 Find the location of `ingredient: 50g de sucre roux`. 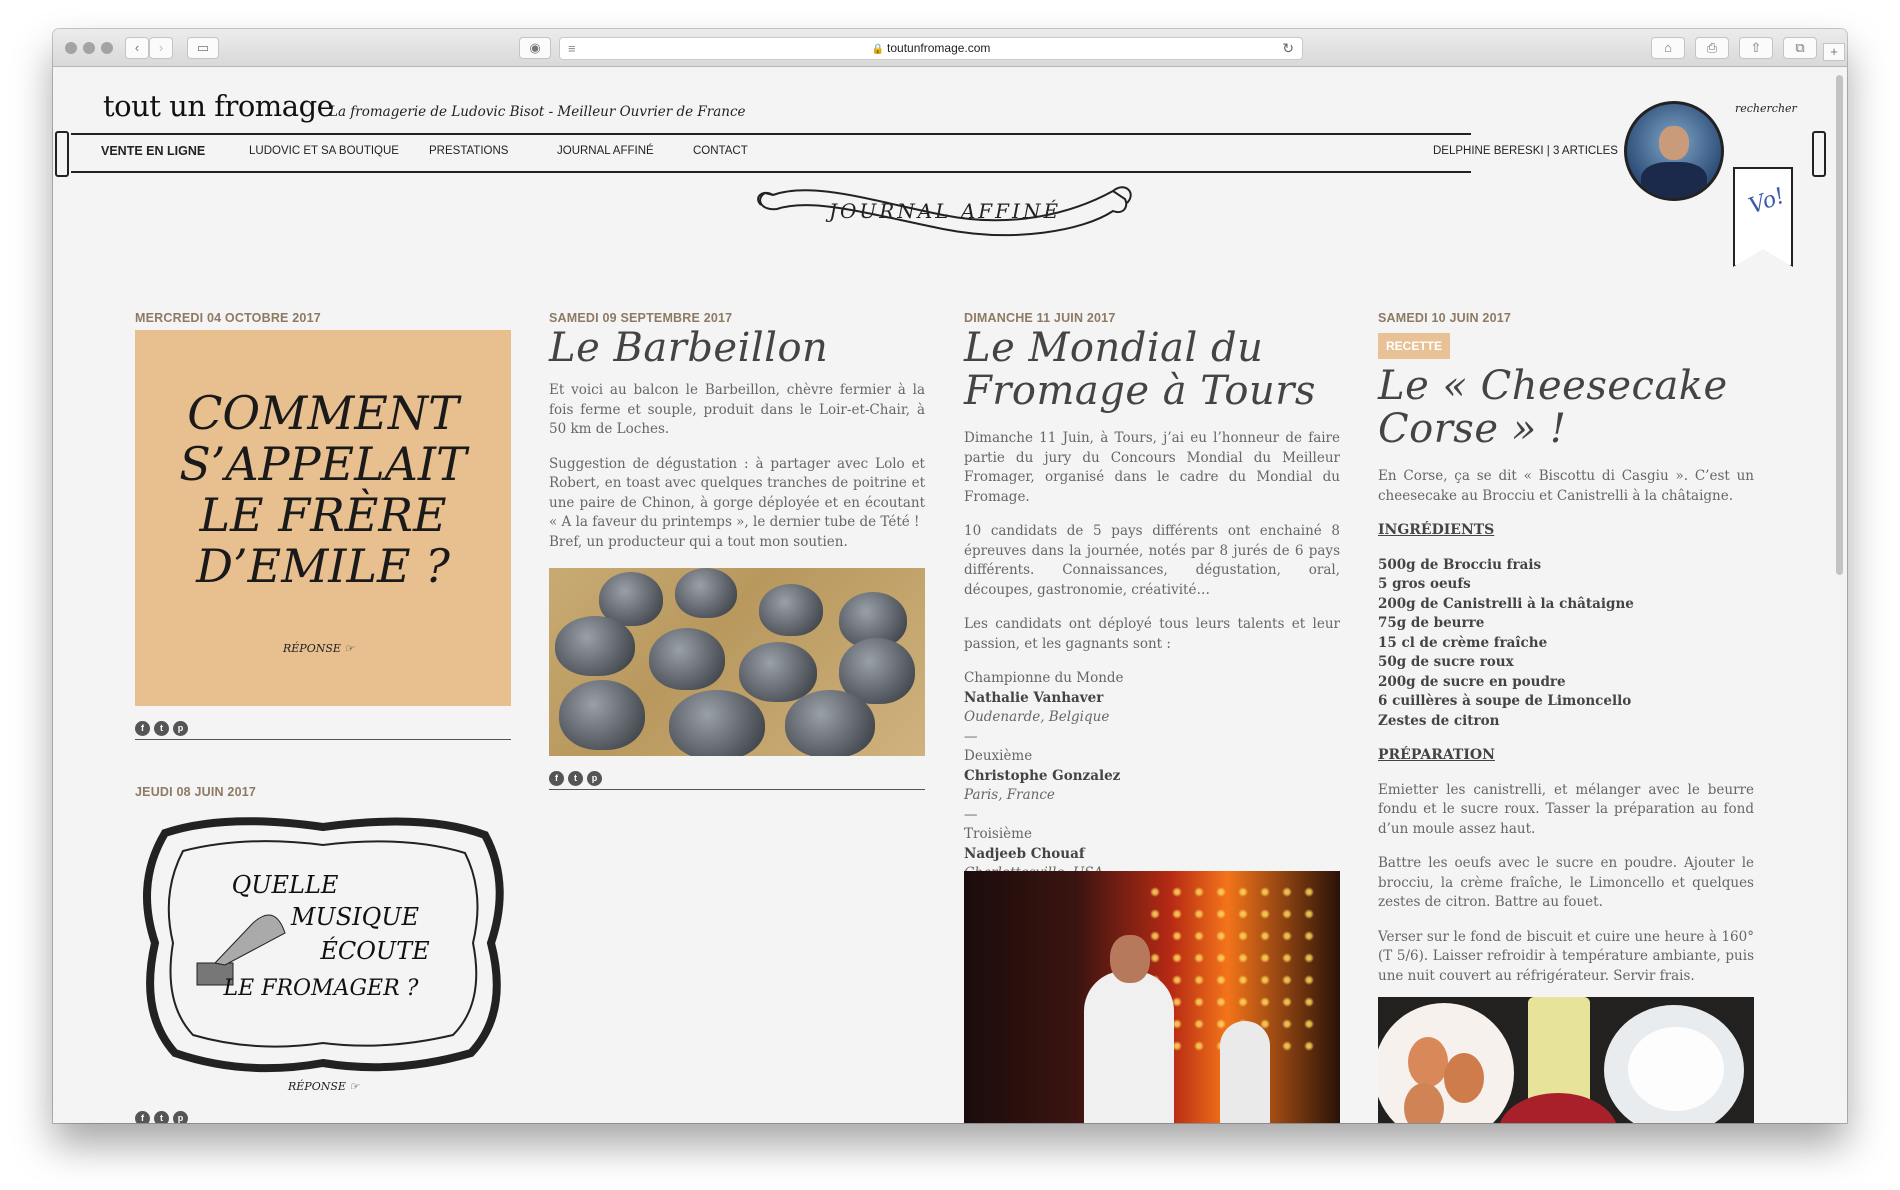

ingredient: 50g de sucre roux is located at coordinates (1446, 662).